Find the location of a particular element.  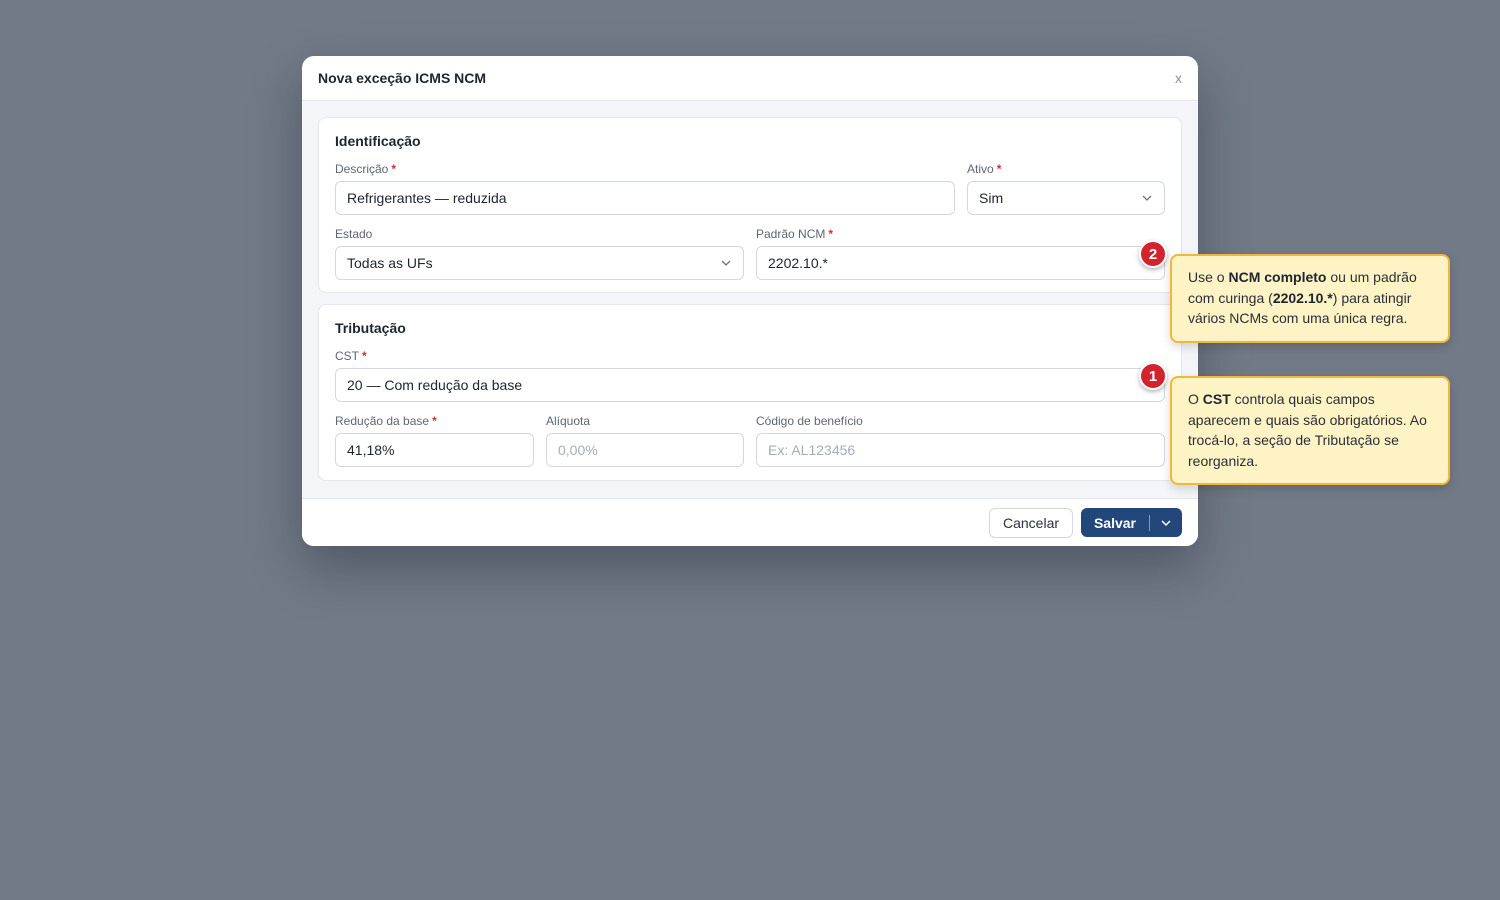

aliquota-input: 0,00% is located at coordinates (645, 450).